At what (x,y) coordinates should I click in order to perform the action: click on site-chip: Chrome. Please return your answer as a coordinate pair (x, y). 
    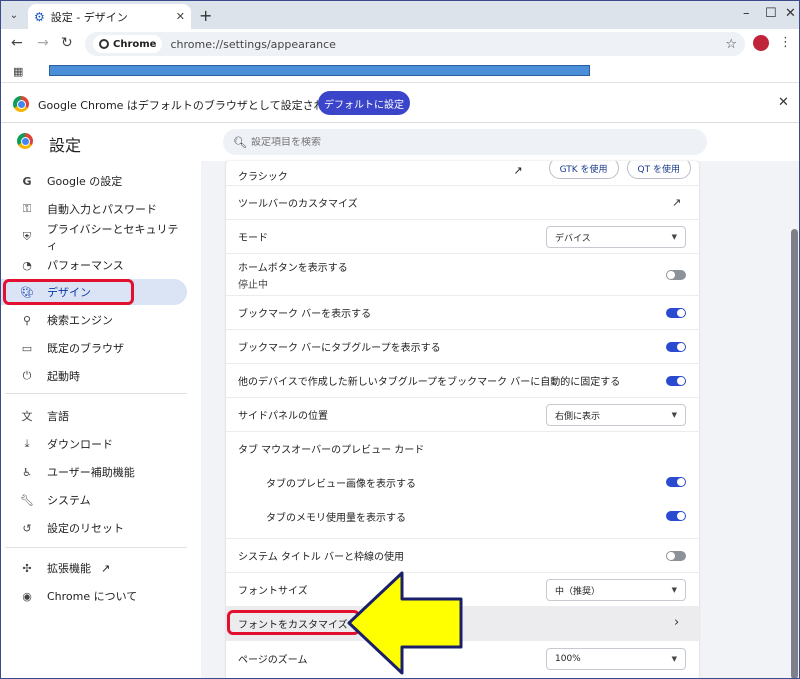
    Looking at the image, I should click on (128, 44).